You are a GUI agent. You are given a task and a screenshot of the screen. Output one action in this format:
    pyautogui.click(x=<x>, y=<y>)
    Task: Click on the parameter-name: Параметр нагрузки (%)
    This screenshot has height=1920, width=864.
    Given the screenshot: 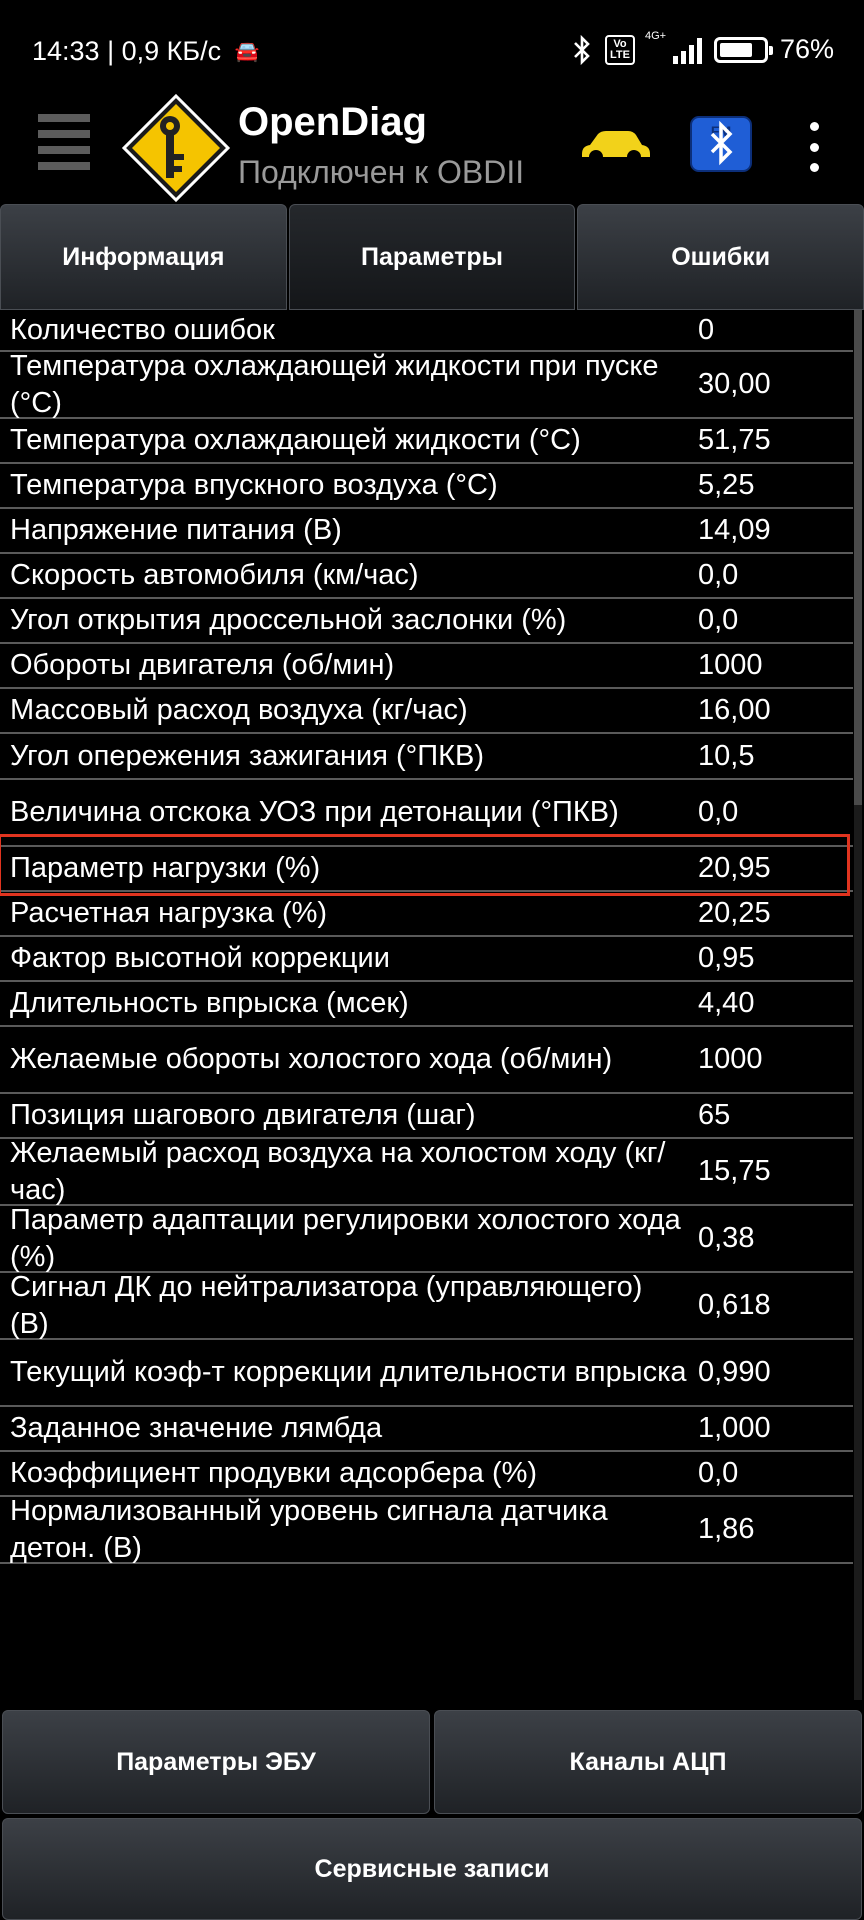 What is the action you would take?
    pyautogui.click(x=165, y=868)
    